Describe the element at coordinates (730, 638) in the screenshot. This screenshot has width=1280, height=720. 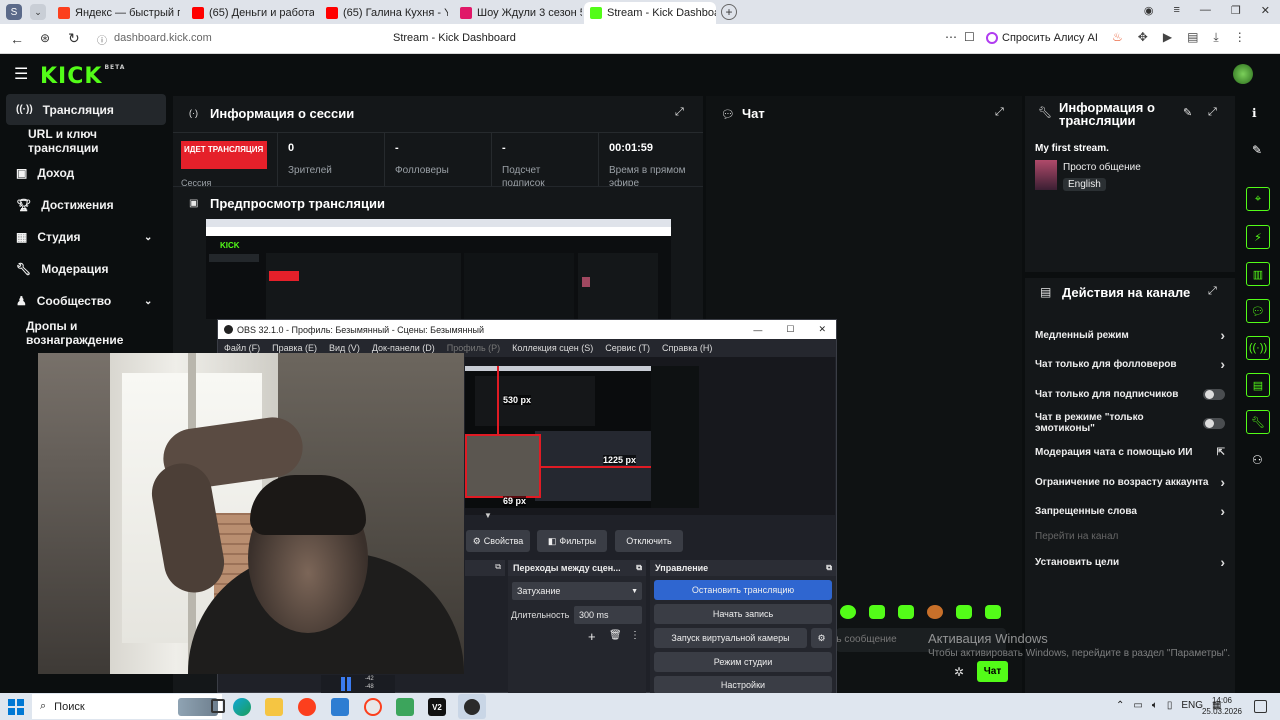
I see `virtual-camera-button: Запуск виртуальной камеры` at that location.